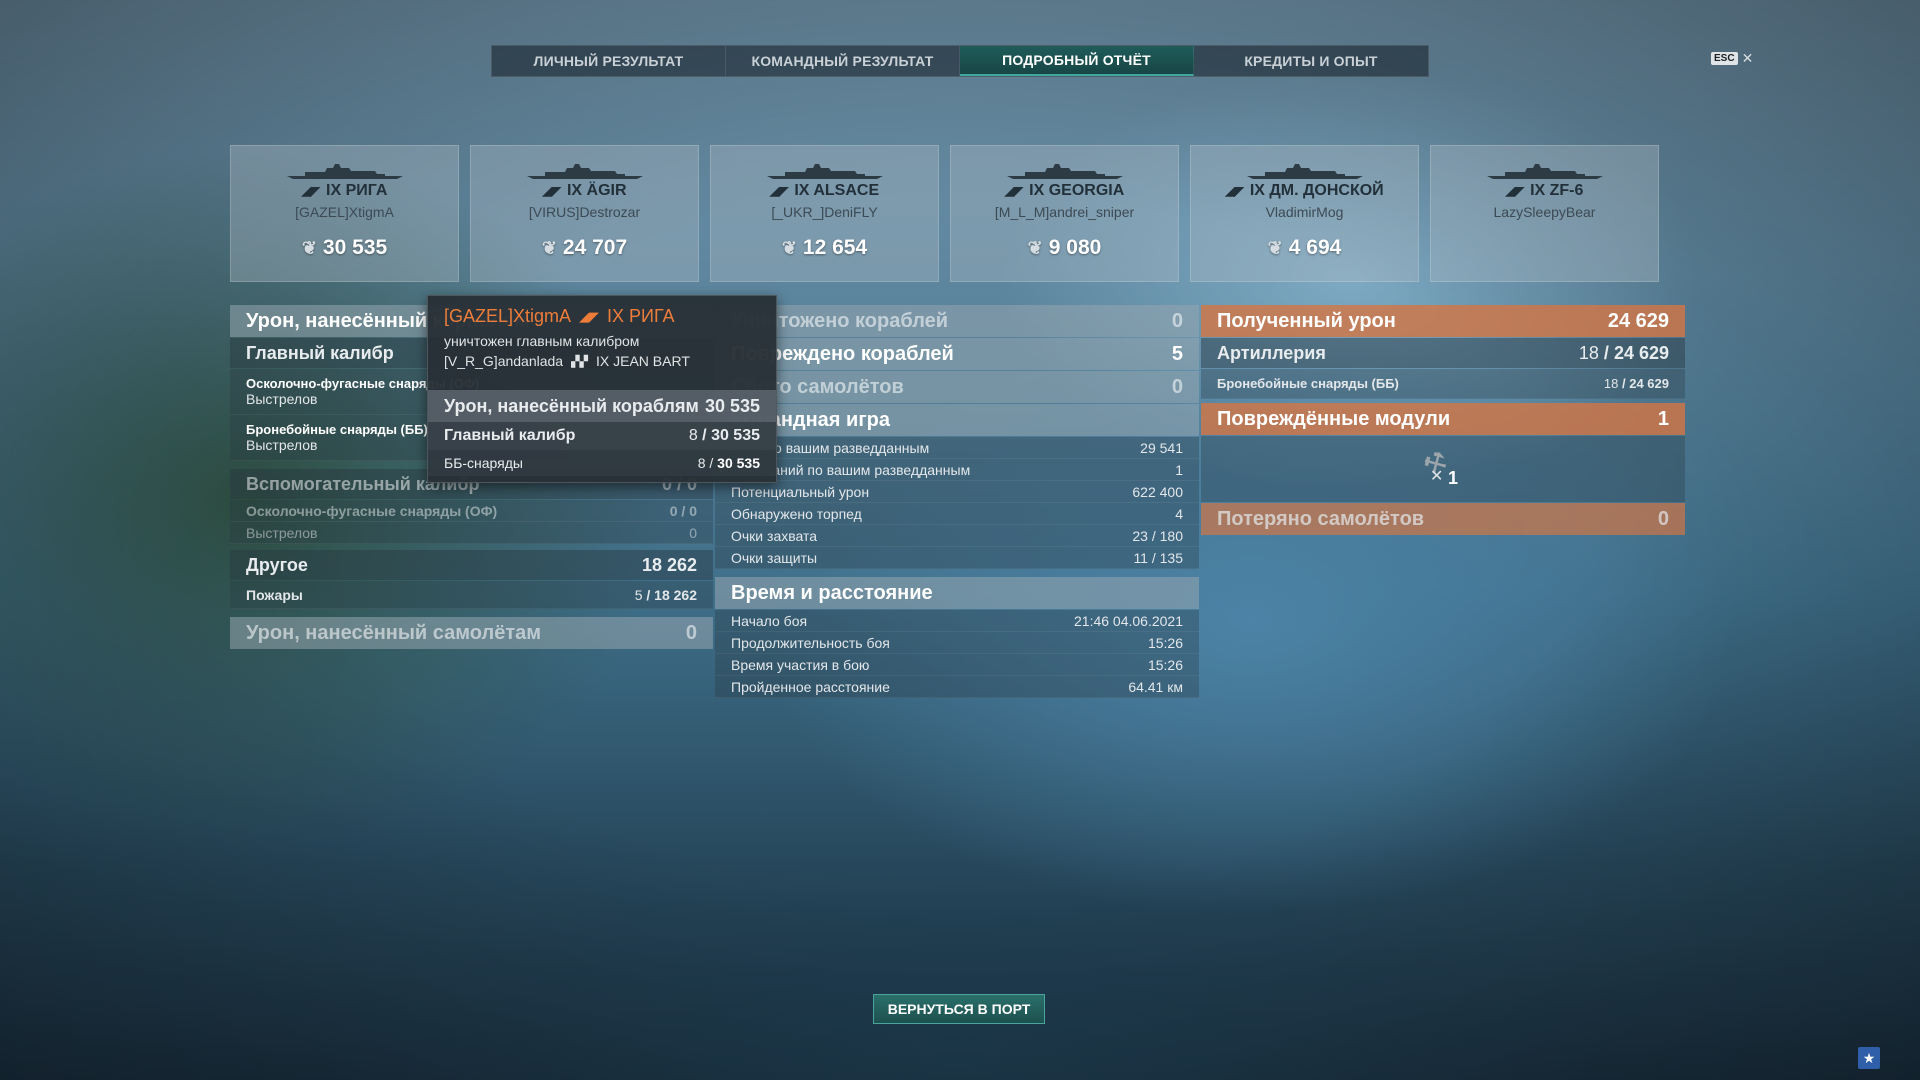 The image size is (1920, 1080). What do you see at coordinates (355, 247) in the screenshot?
I see `ship-damage: 30 535` at bounding box center [355, 247].